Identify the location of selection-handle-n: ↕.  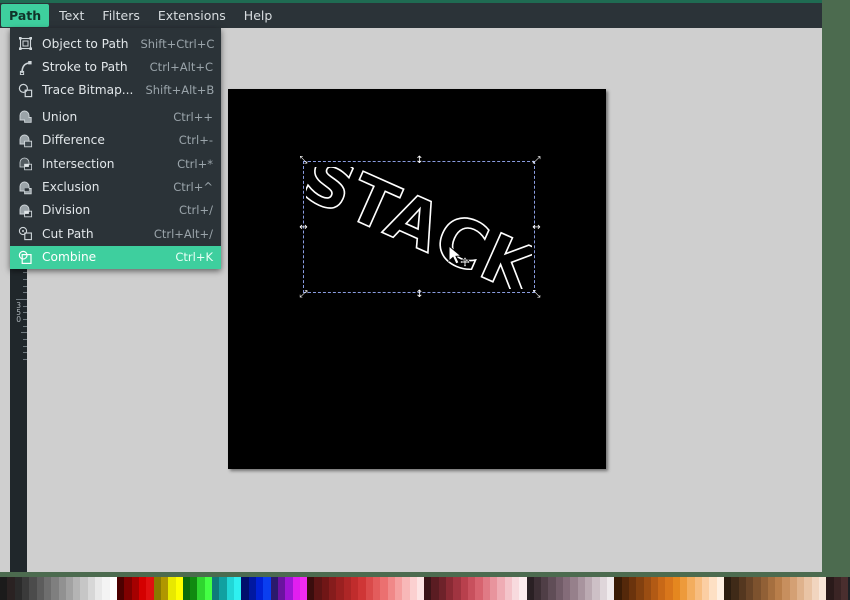
(419, 160).